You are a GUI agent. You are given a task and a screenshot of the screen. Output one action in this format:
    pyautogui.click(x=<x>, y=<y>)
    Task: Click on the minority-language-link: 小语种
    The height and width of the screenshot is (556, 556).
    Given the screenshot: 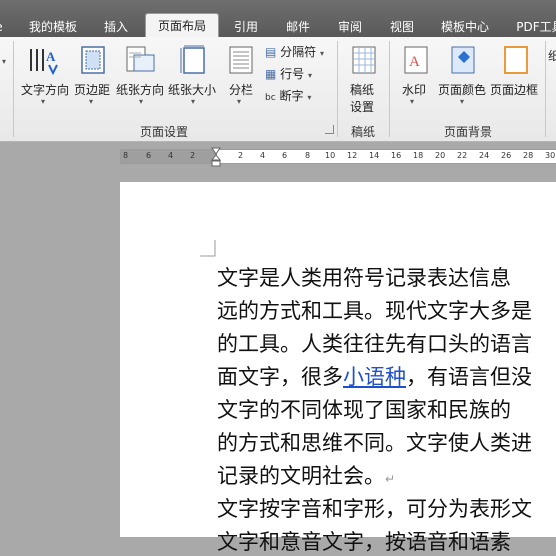 What is the action you would take?
    pyautogui.click(x=374, y=377)
    